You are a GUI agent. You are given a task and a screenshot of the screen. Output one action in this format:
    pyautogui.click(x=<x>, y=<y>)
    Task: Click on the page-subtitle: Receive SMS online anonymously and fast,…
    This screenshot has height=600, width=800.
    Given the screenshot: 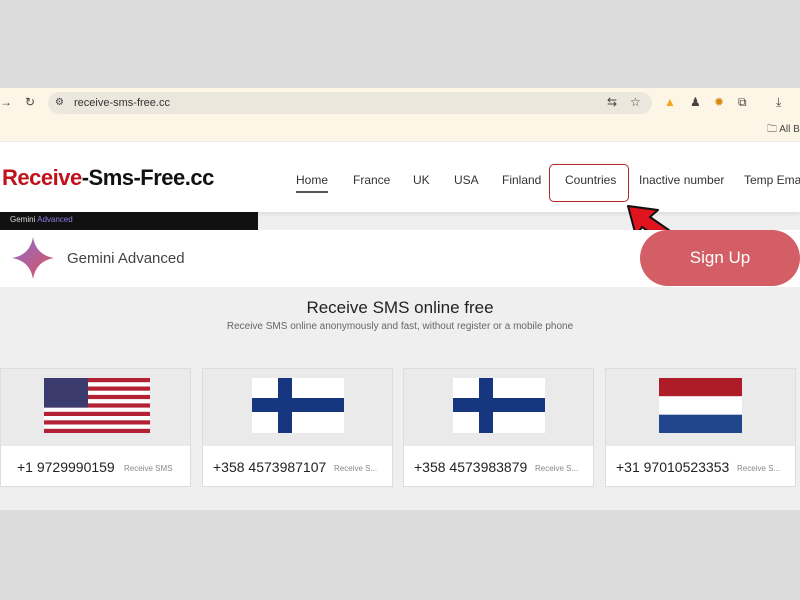 What is the action you would take?
    pyautogui.click(x=400, y=326)
    